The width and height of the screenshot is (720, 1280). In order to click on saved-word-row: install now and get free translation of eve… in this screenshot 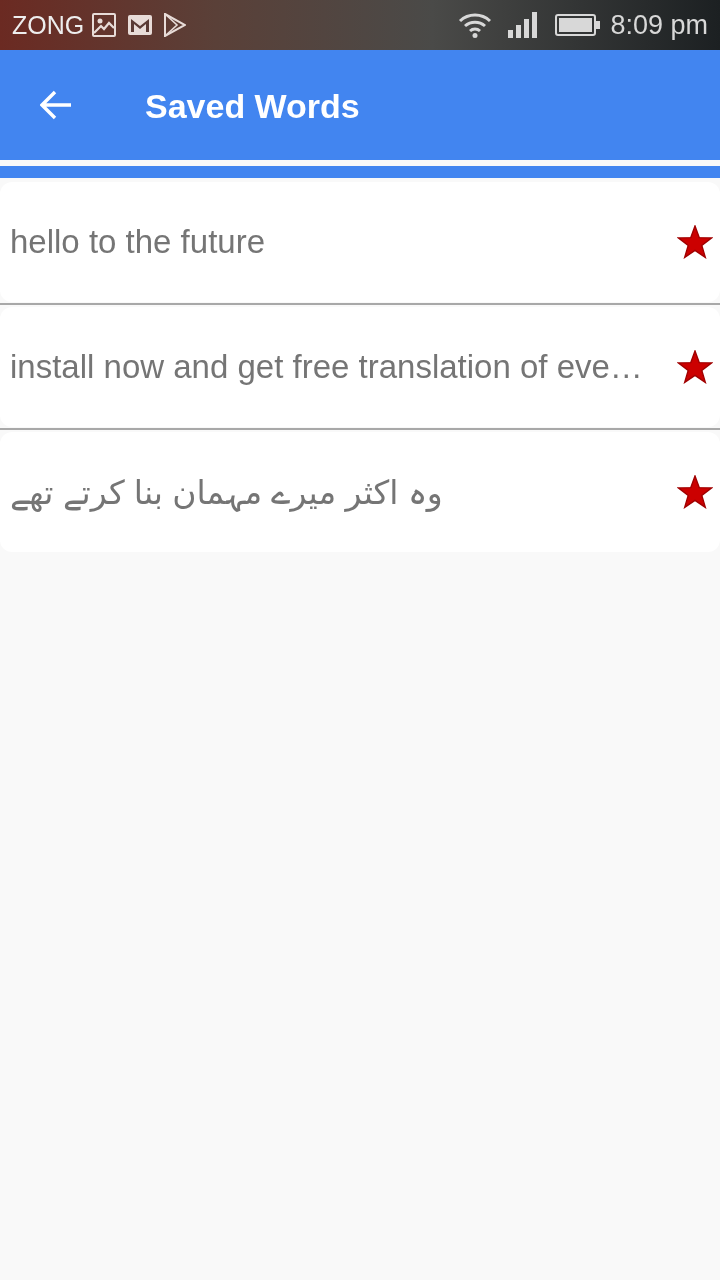, I will do `click(360, 367)`.